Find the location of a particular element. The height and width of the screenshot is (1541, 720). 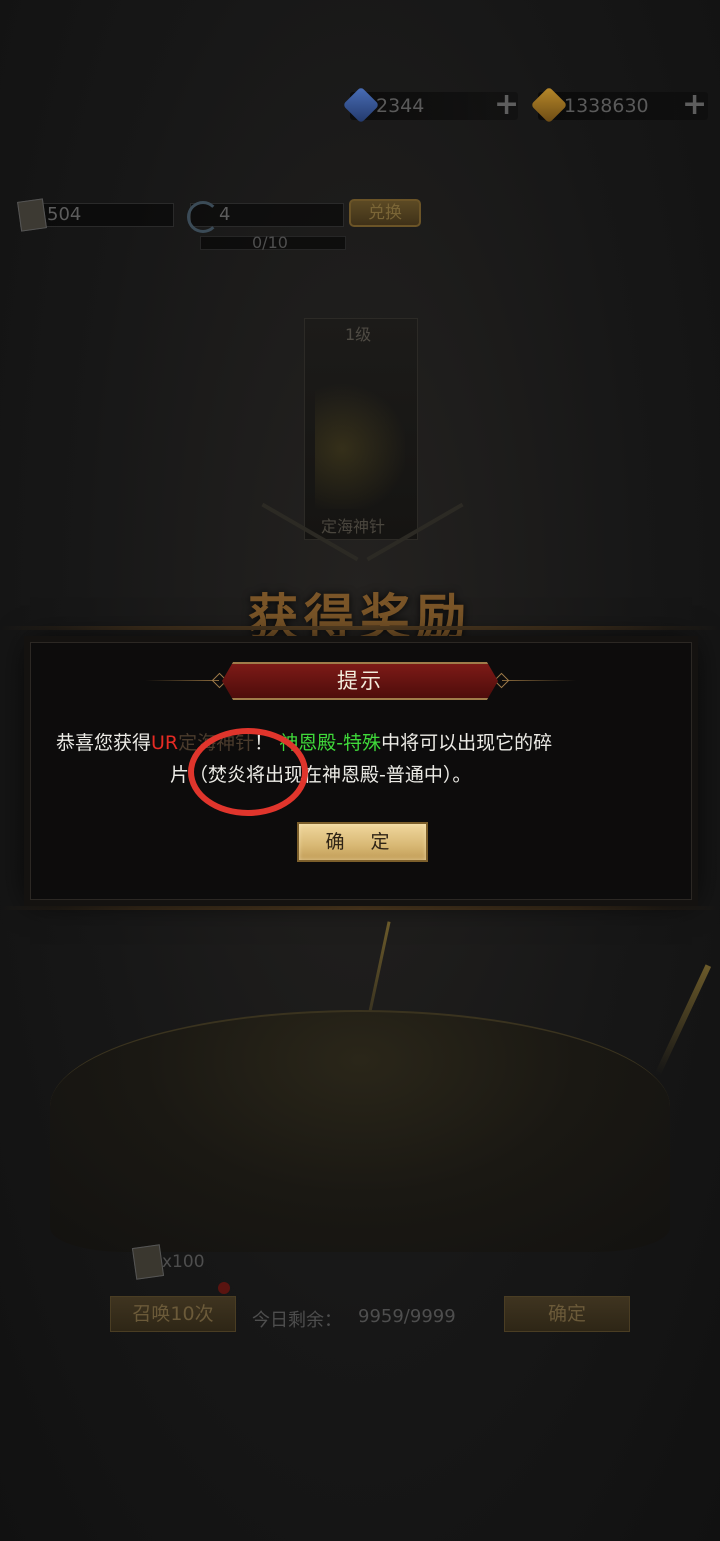

gold-gem-add-button: + is located at coordinates (694, 105).